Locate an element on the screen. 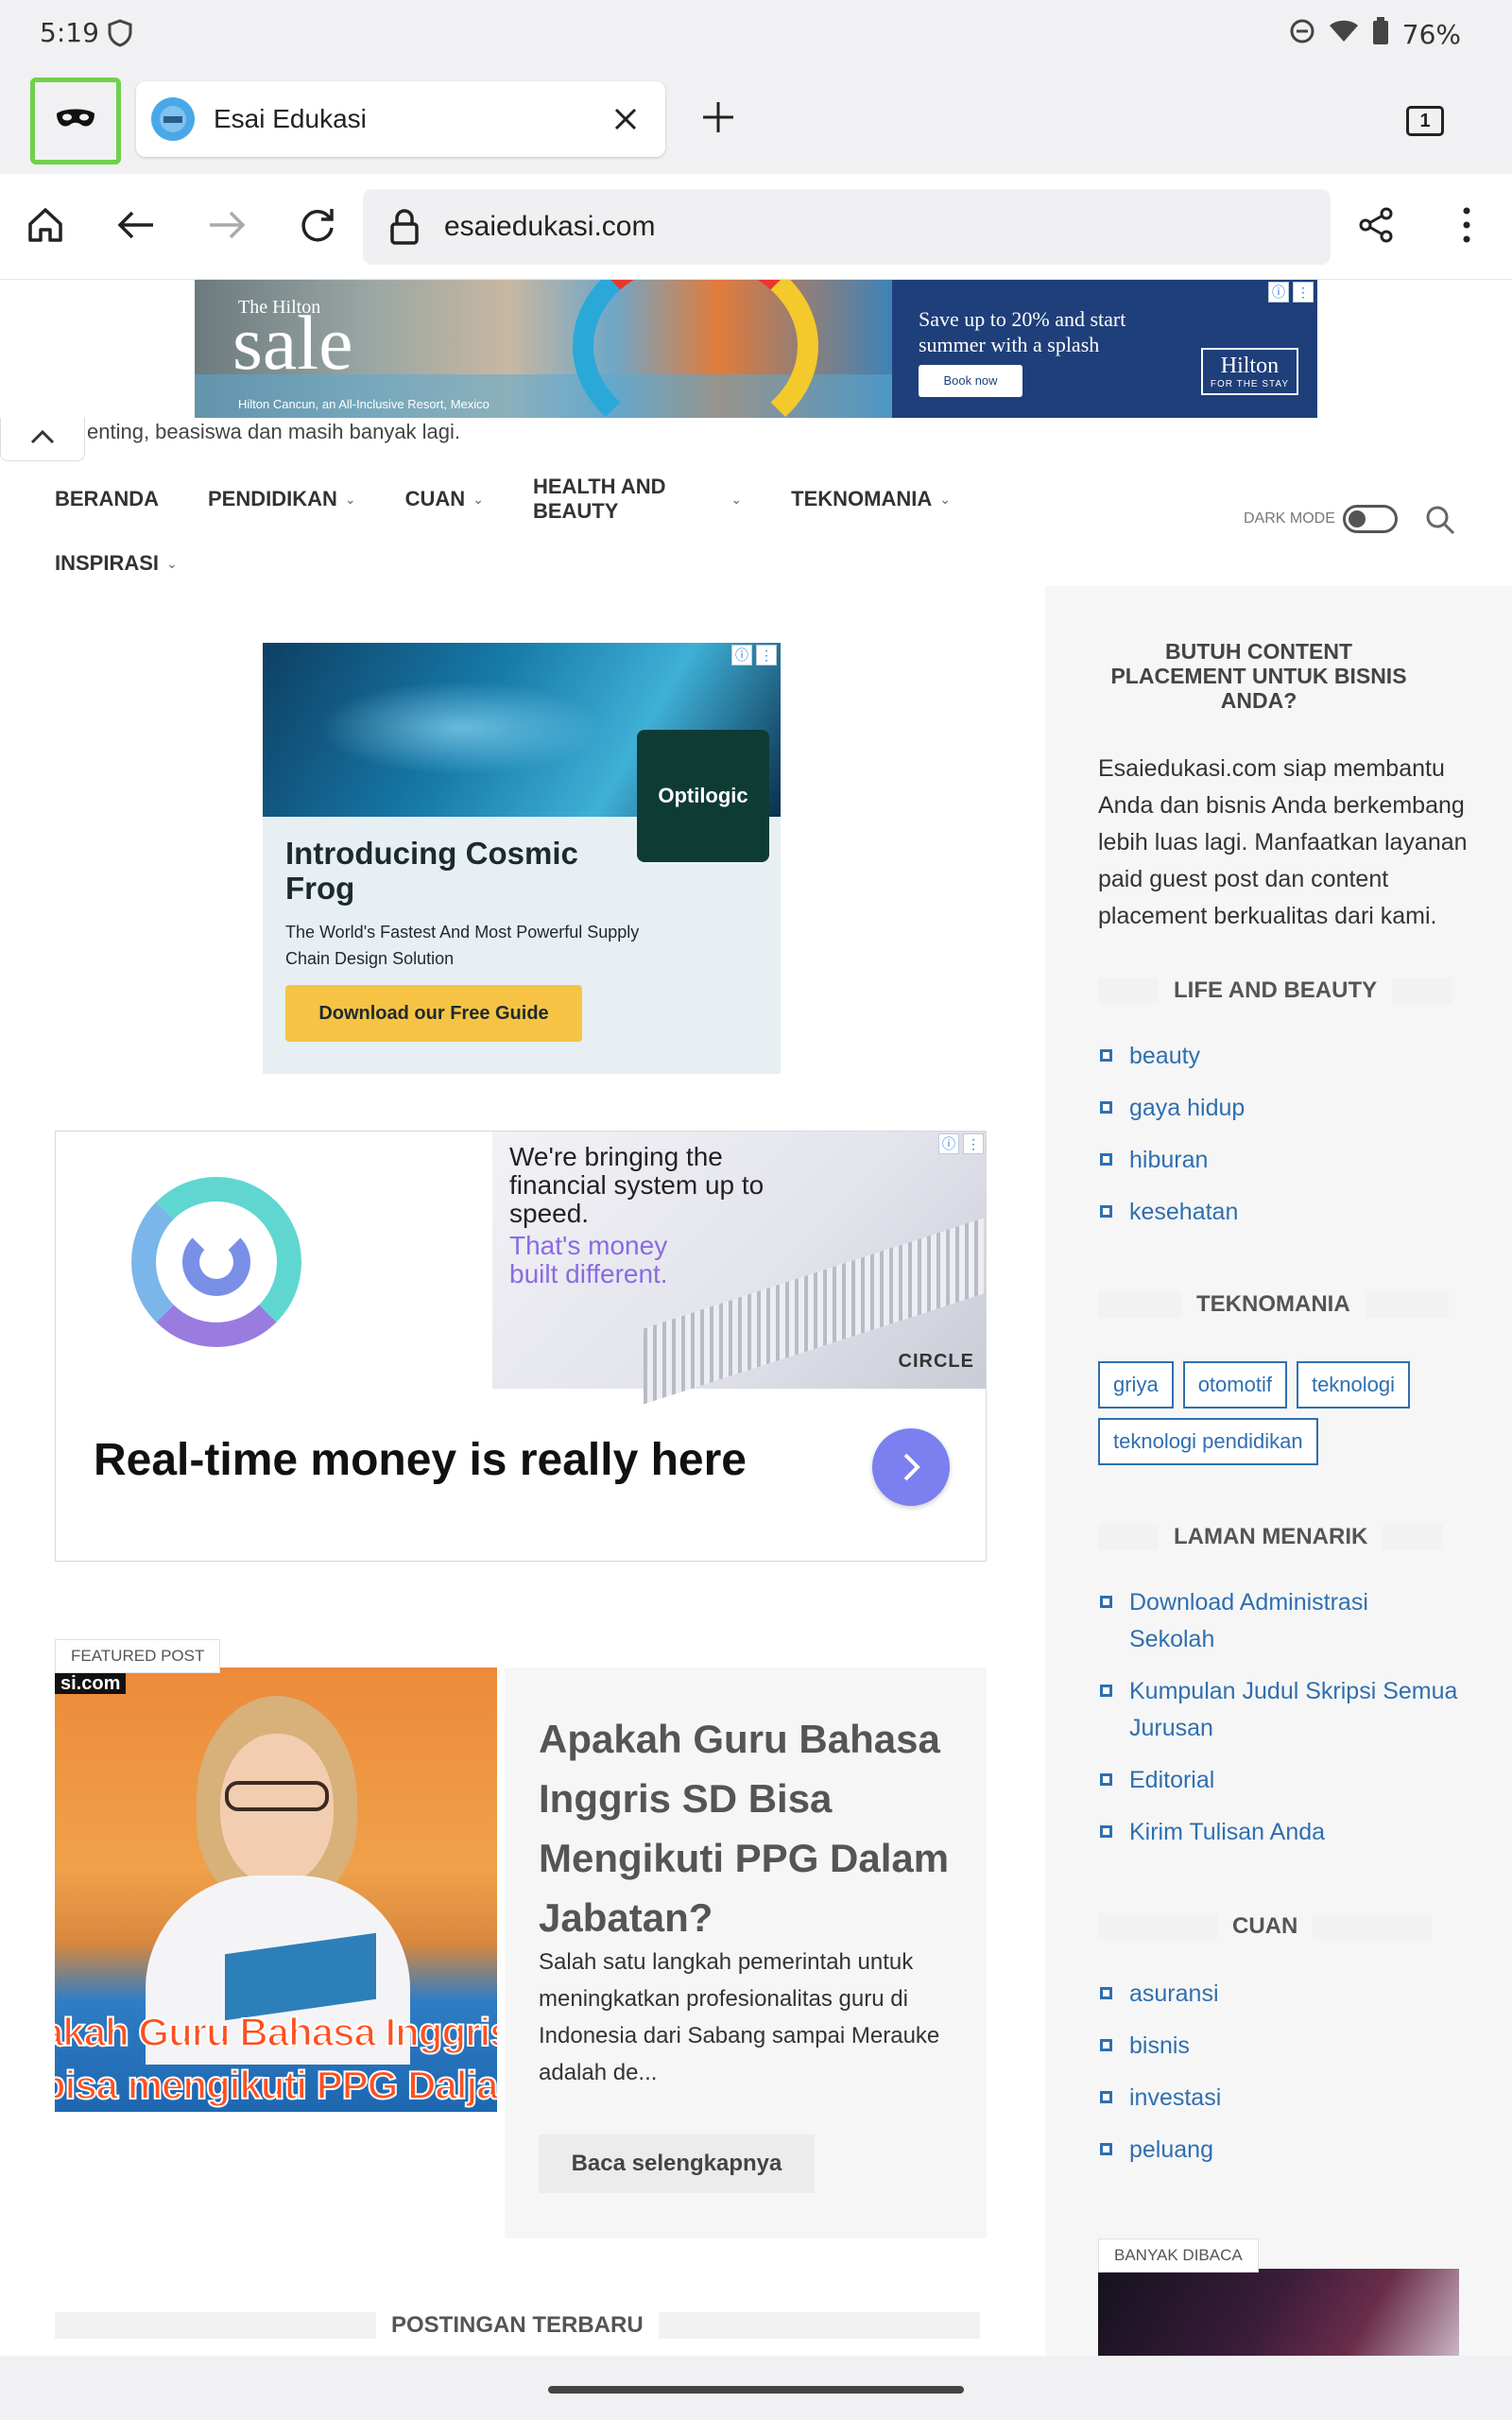  dnd-icon is located at coordinates (1302, 34).